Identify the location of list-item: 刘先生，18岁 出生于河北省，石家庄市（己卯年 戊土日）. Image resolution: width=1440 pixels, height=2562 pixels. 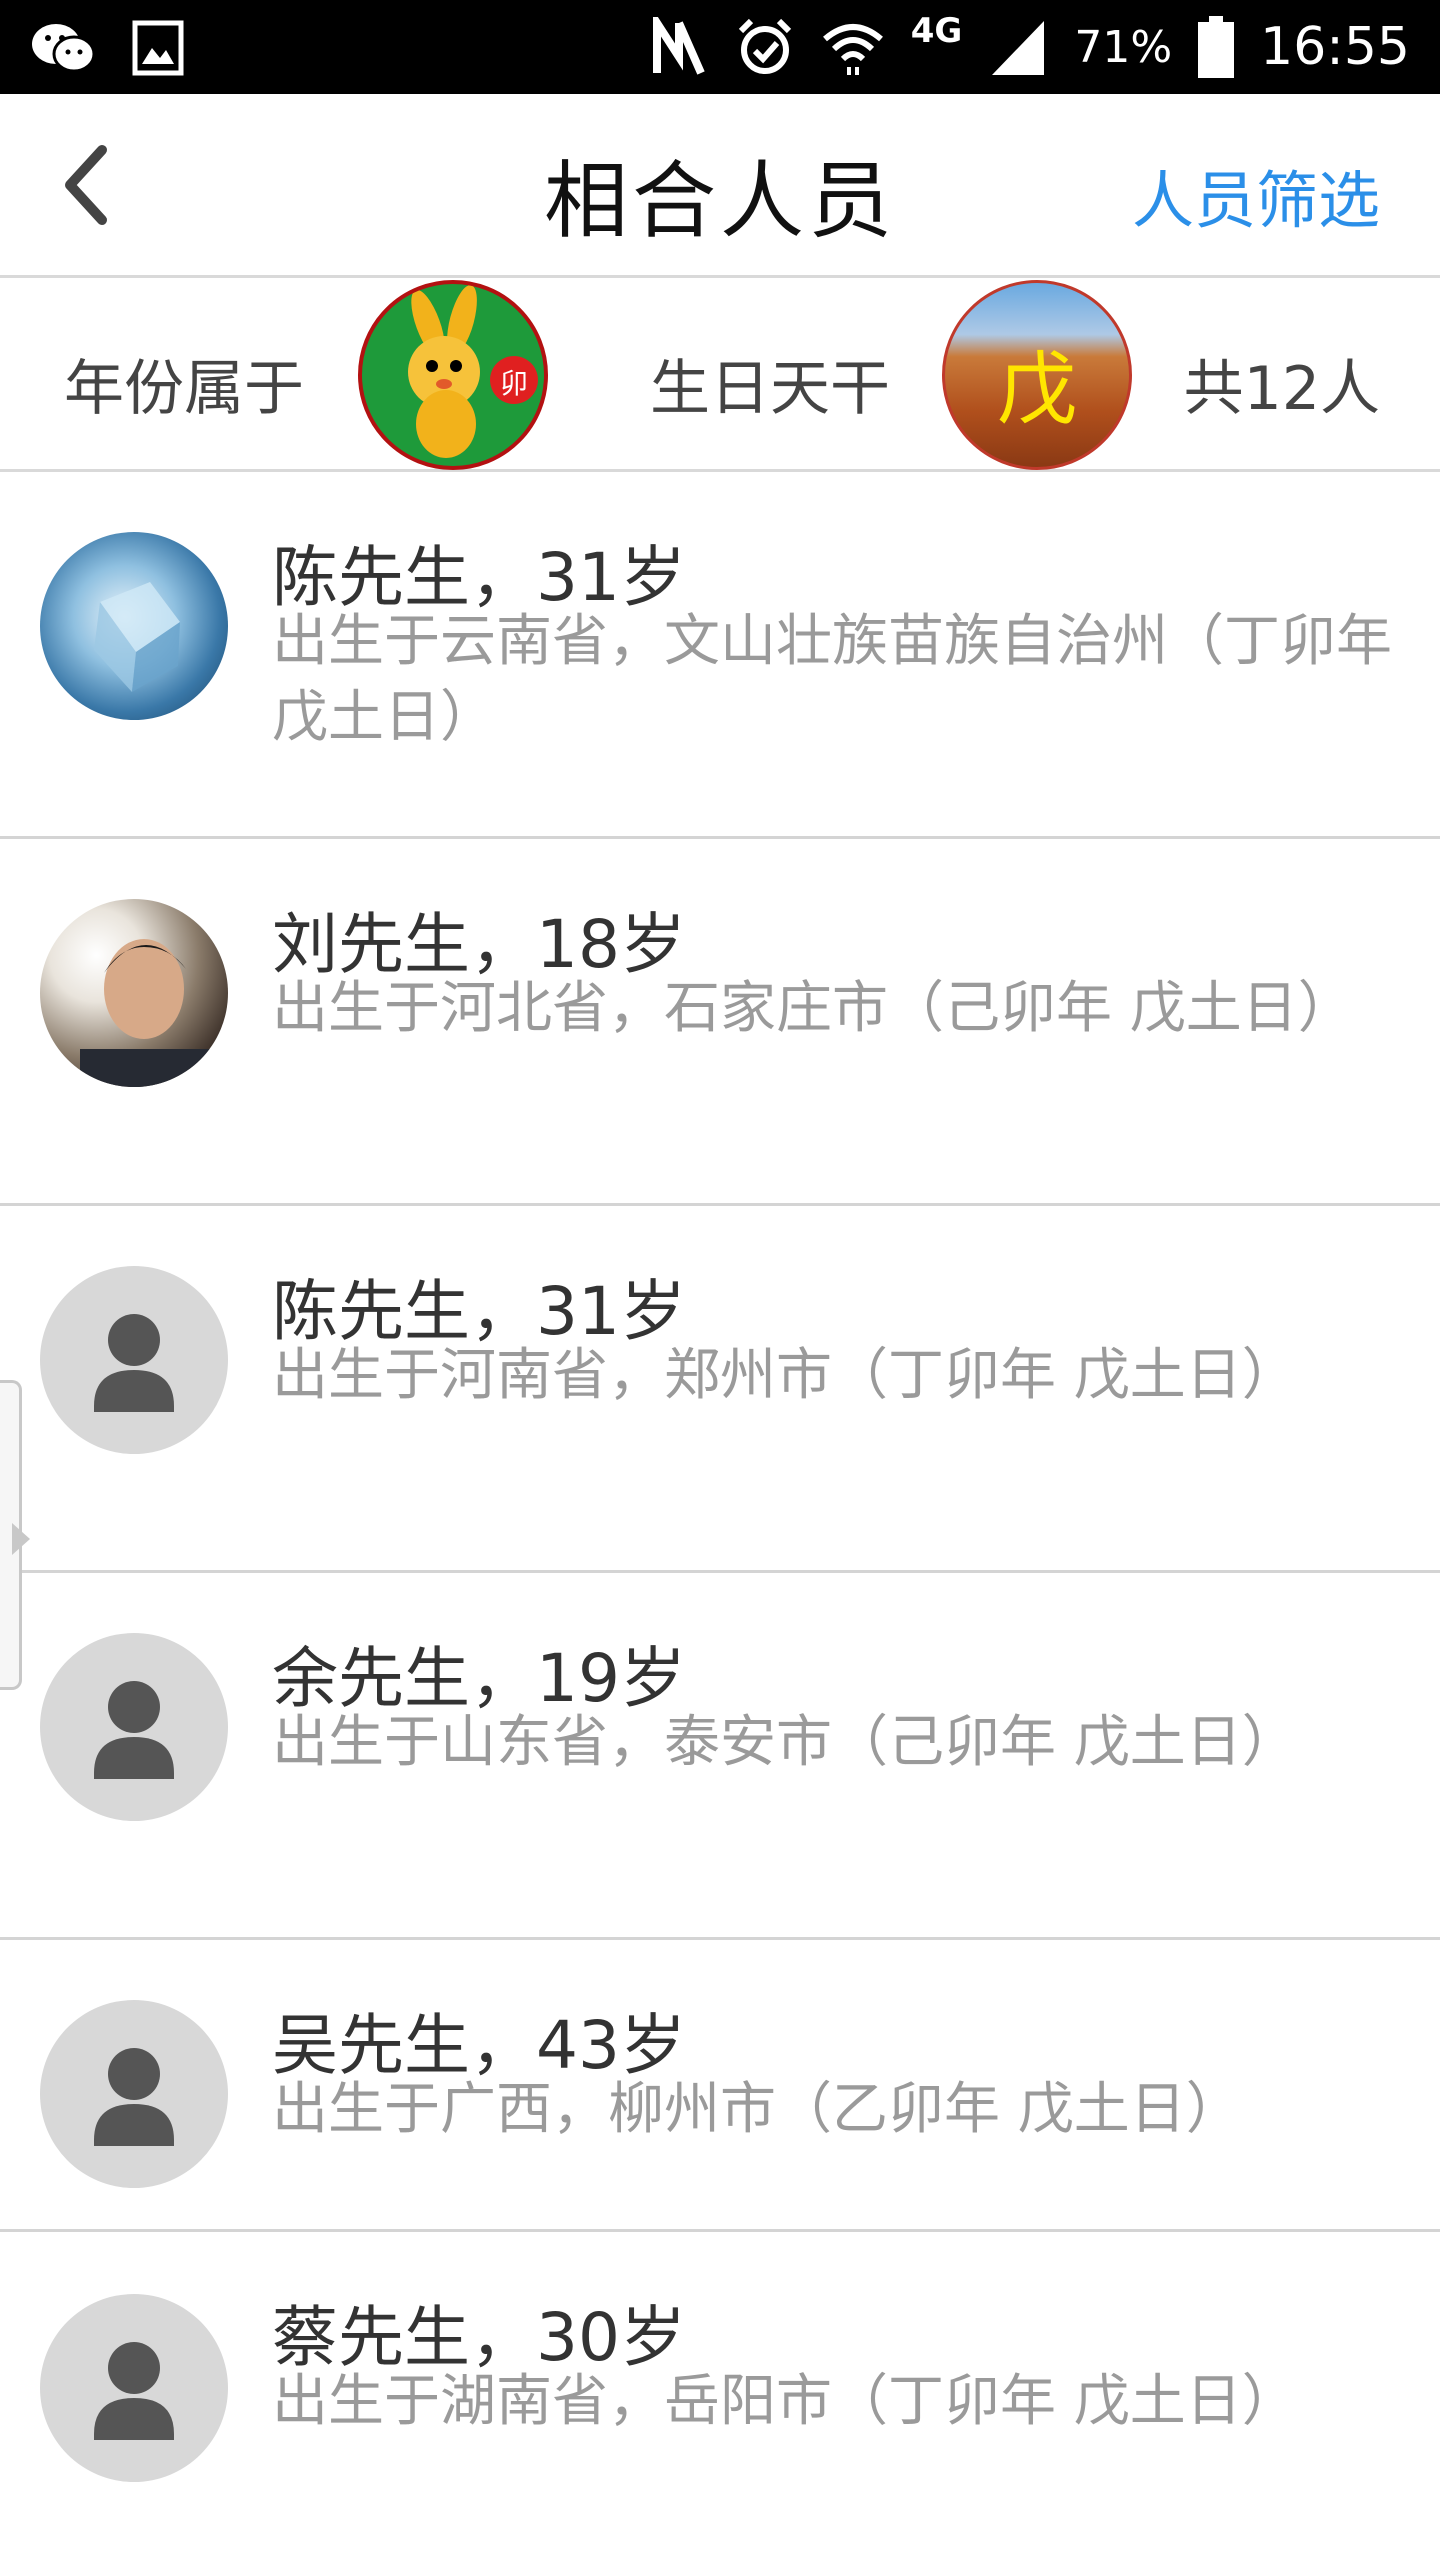
(720, 1022).